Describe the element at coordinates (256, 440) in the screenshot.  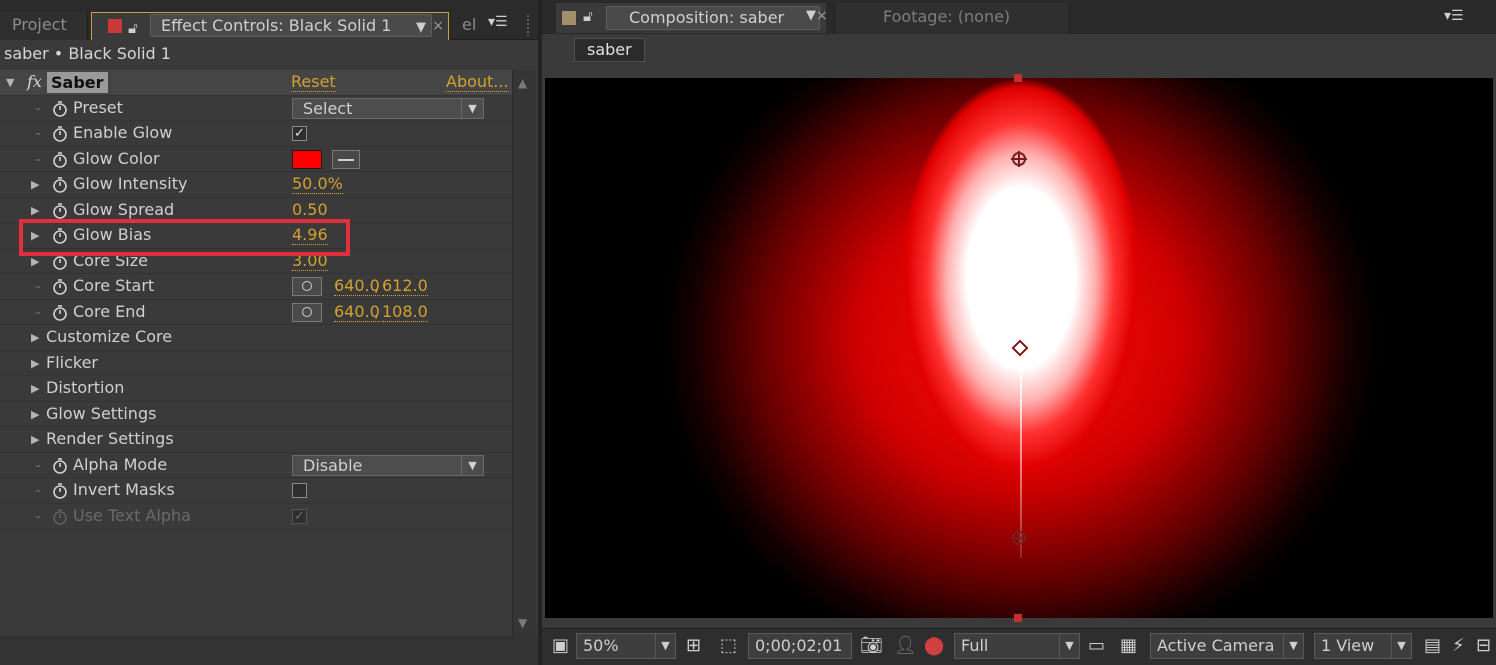
I see `group-row-render-settings: ▶ Render Settings` at that location.